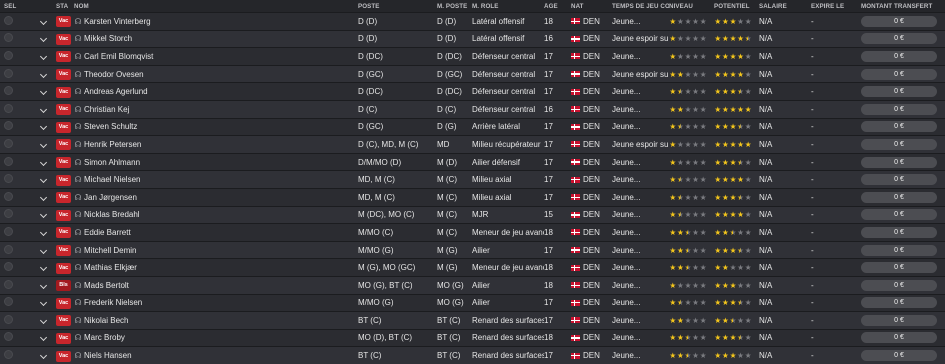 The height and width of the screenshot is (364, 945). Describe the element at coordinates (113, 302) in the screenshot. I see `player-name: Frederik Nielsen` at that location.